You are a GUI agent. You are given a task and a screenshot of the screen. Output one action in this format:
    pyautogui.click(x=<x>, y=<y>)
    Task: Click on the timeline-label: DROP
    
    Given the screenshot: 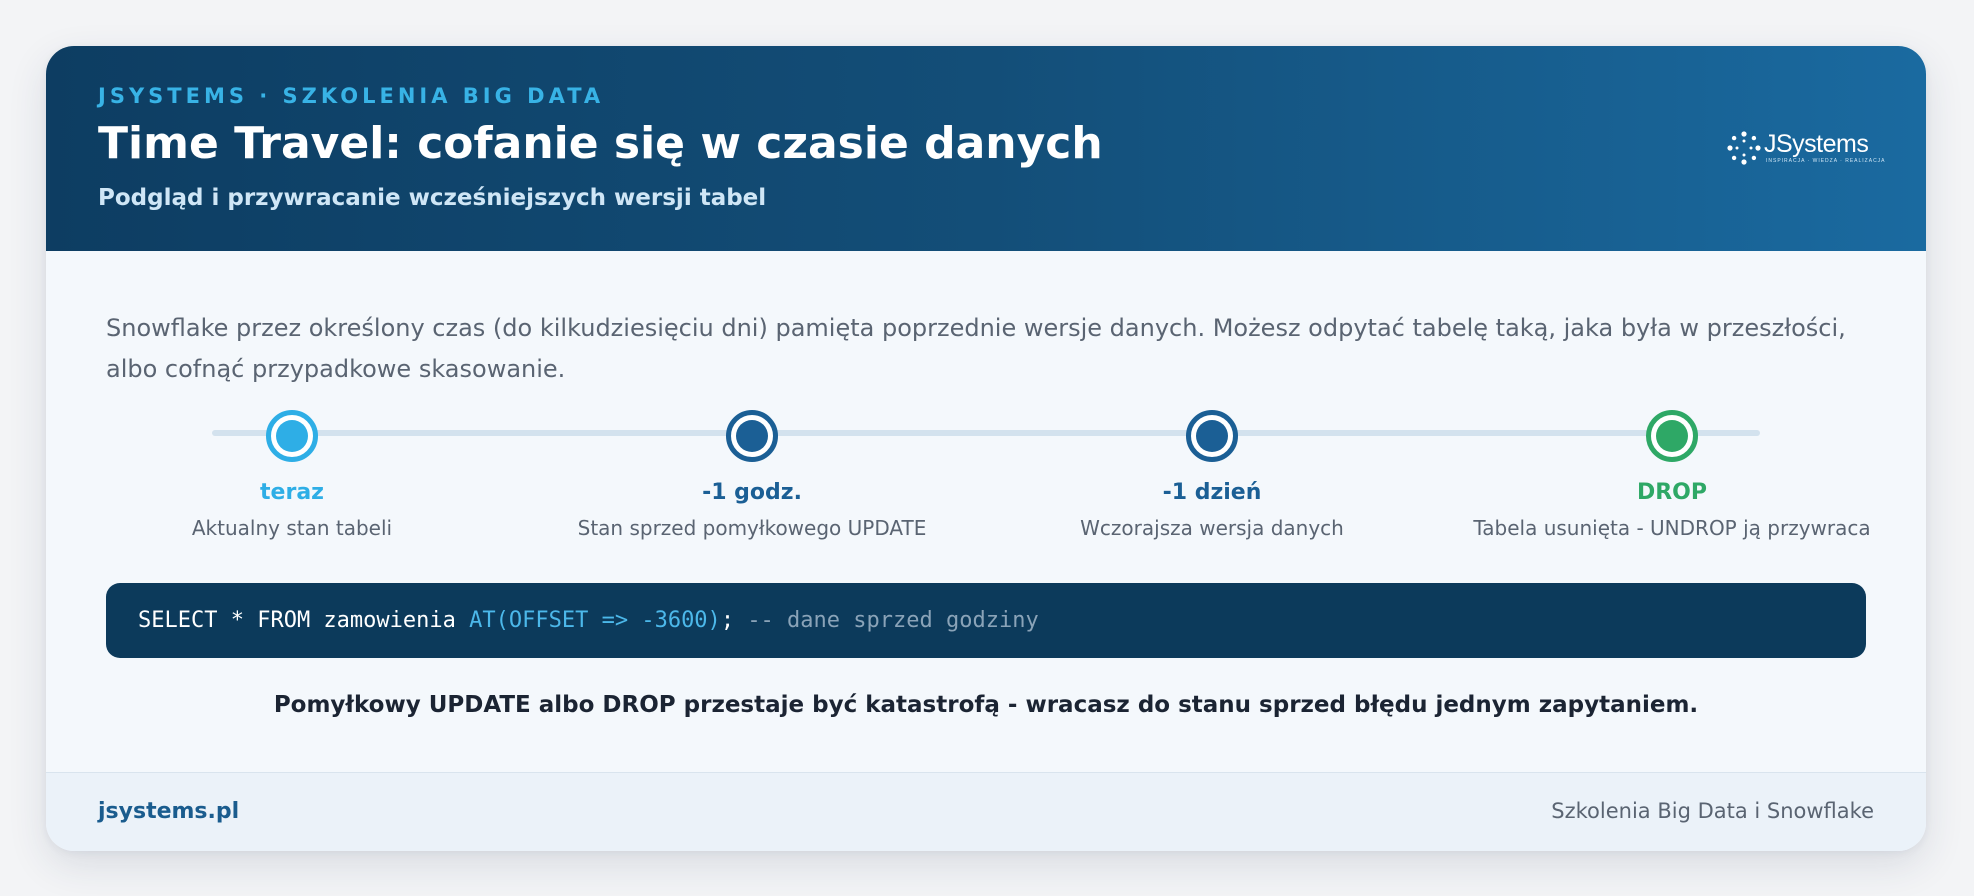 What is the action you would take?
    pyautogui.click(x=1672, y=492)
    